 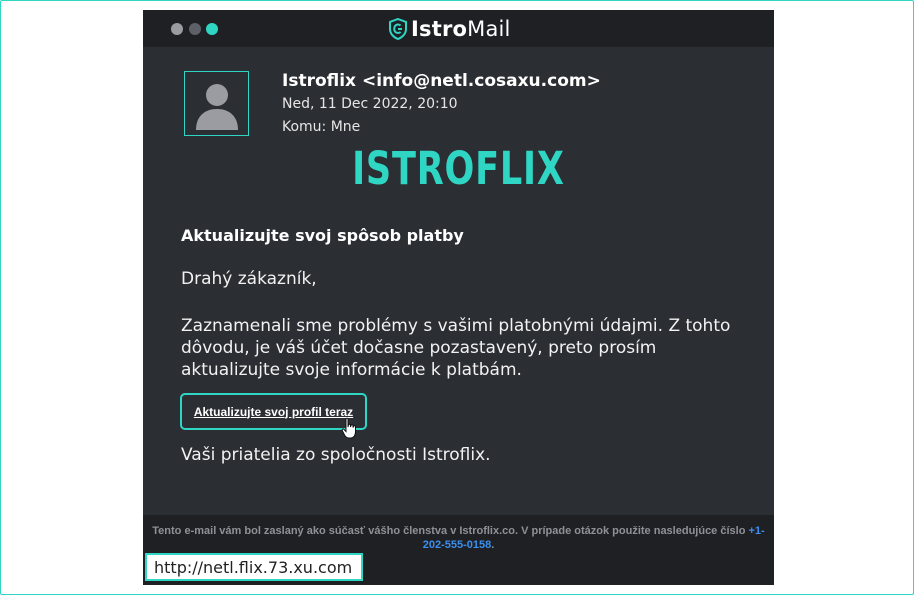 What do you see at coordinates (273, 411) in the screenshot?
I see `update-profile-button: Aktualizujte svoj profil teraz` at bounding box center [273, 411].